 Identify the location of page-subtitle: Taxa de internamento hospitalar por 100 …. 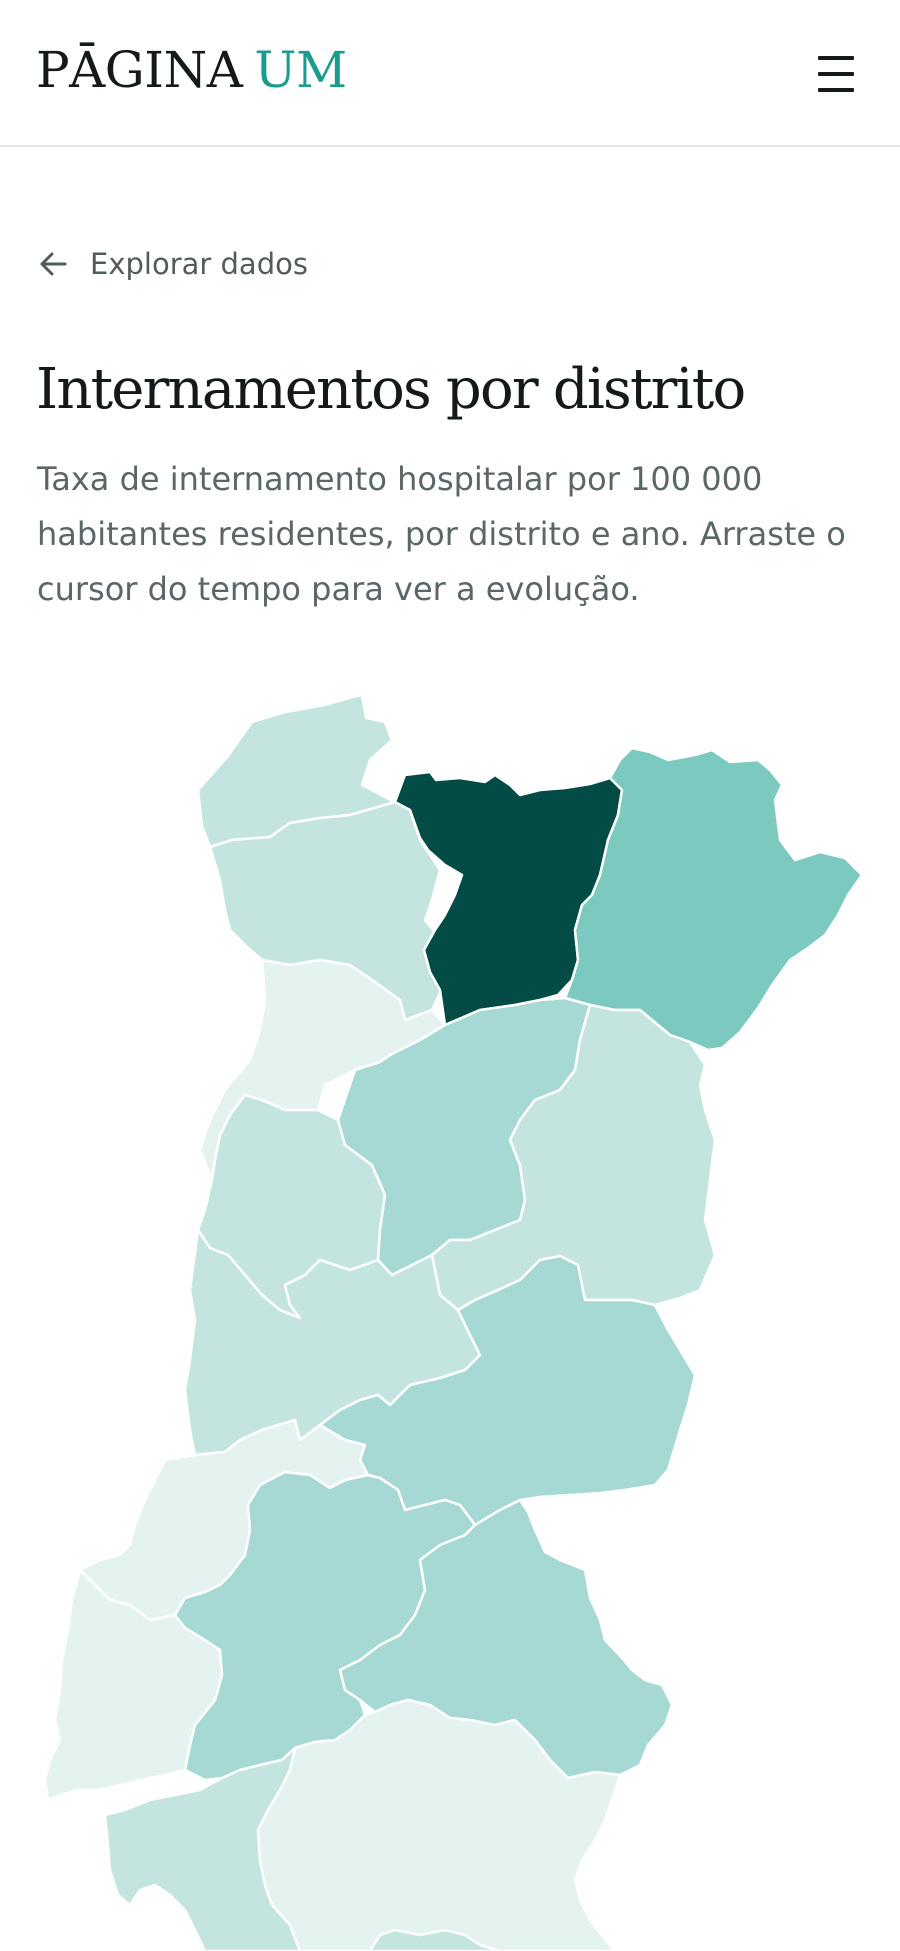
(441, 534).